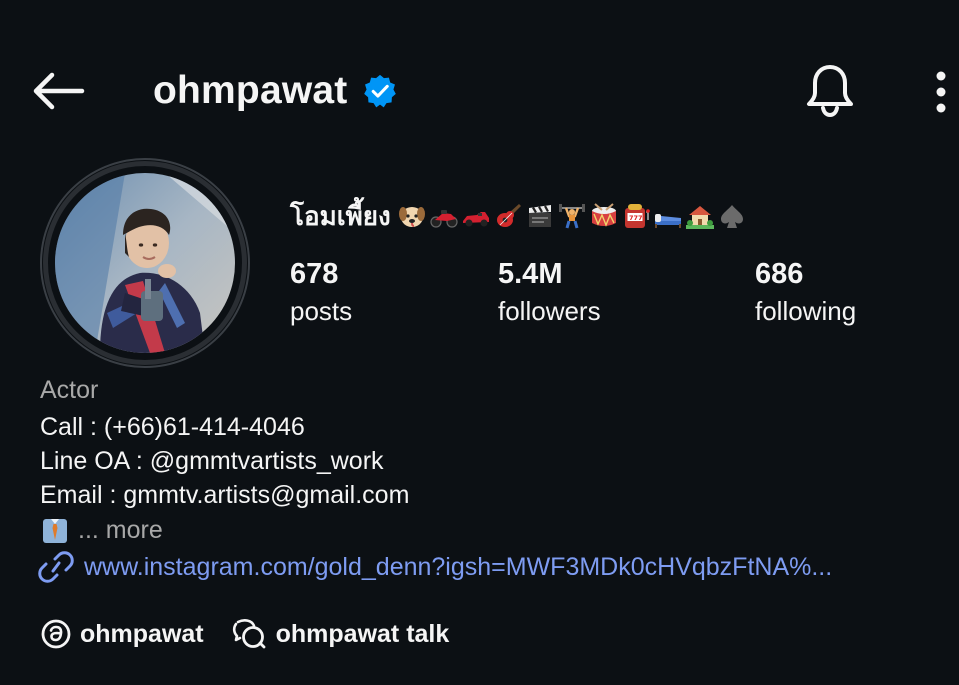  I want to click on notifications-button, so click(830, 90).